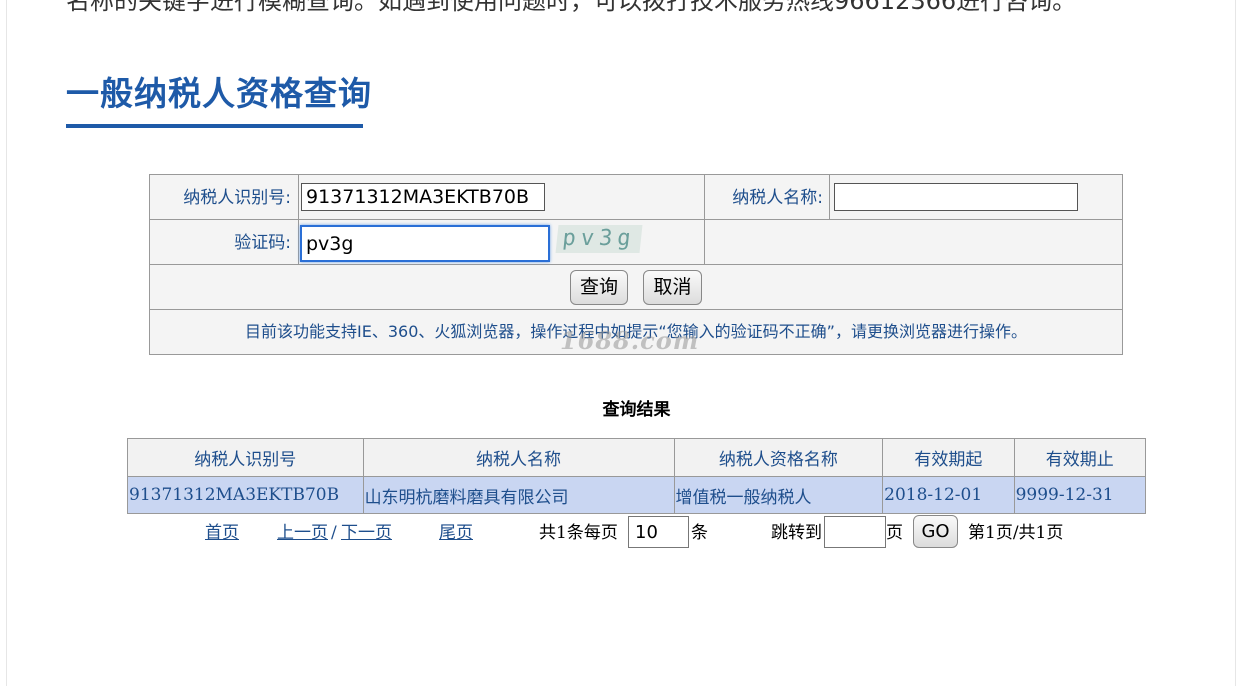 This screenshot has height=686, width=1242. I want to click on column-header: 有效期止, so click(1080, 457).